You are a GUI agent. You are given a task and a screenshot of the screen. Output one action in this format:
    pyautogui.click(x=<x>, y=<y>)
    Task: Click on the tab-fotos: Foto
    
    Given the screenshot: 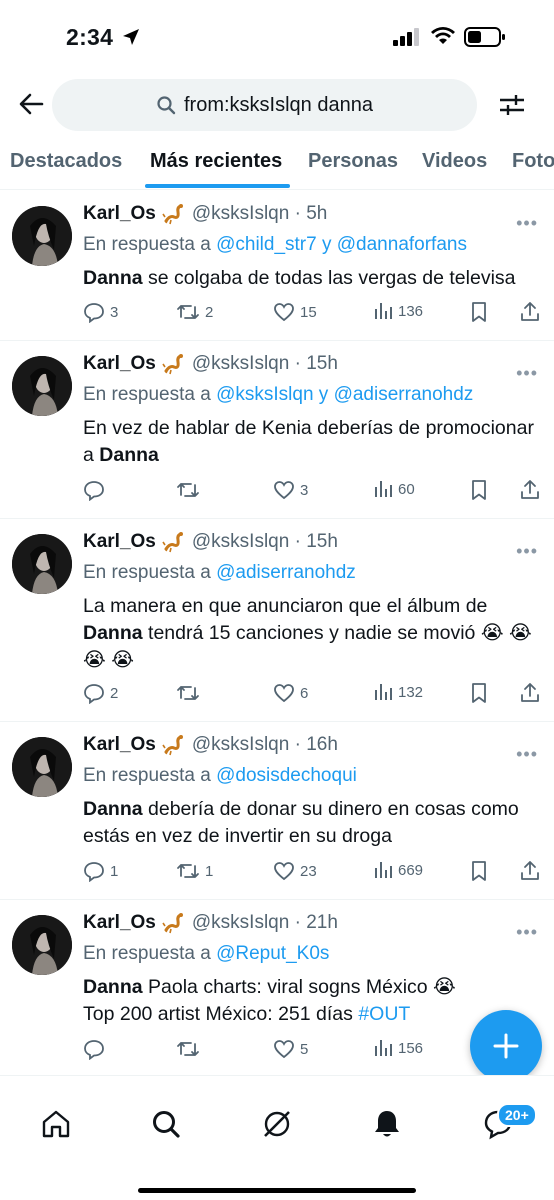 What is the action you would take?
    pyautogui.click(x=533, y=161)
    